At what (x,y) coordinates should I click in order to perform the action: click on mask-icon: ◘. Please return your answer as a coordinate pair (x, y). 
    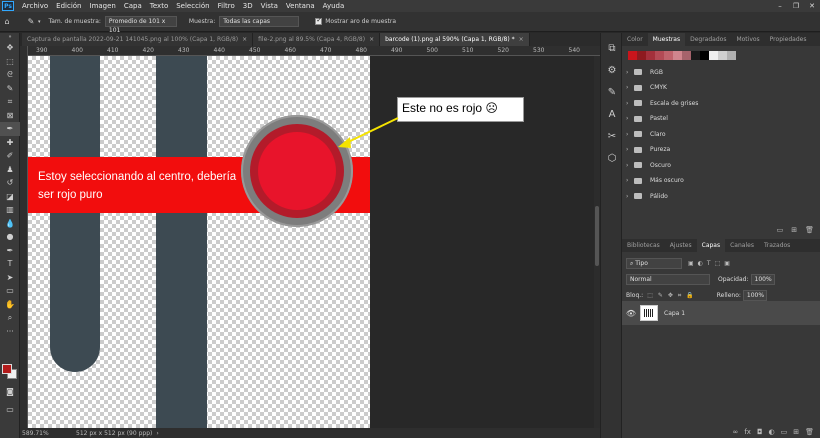
    Looking at the image, I should click on (760, 432).